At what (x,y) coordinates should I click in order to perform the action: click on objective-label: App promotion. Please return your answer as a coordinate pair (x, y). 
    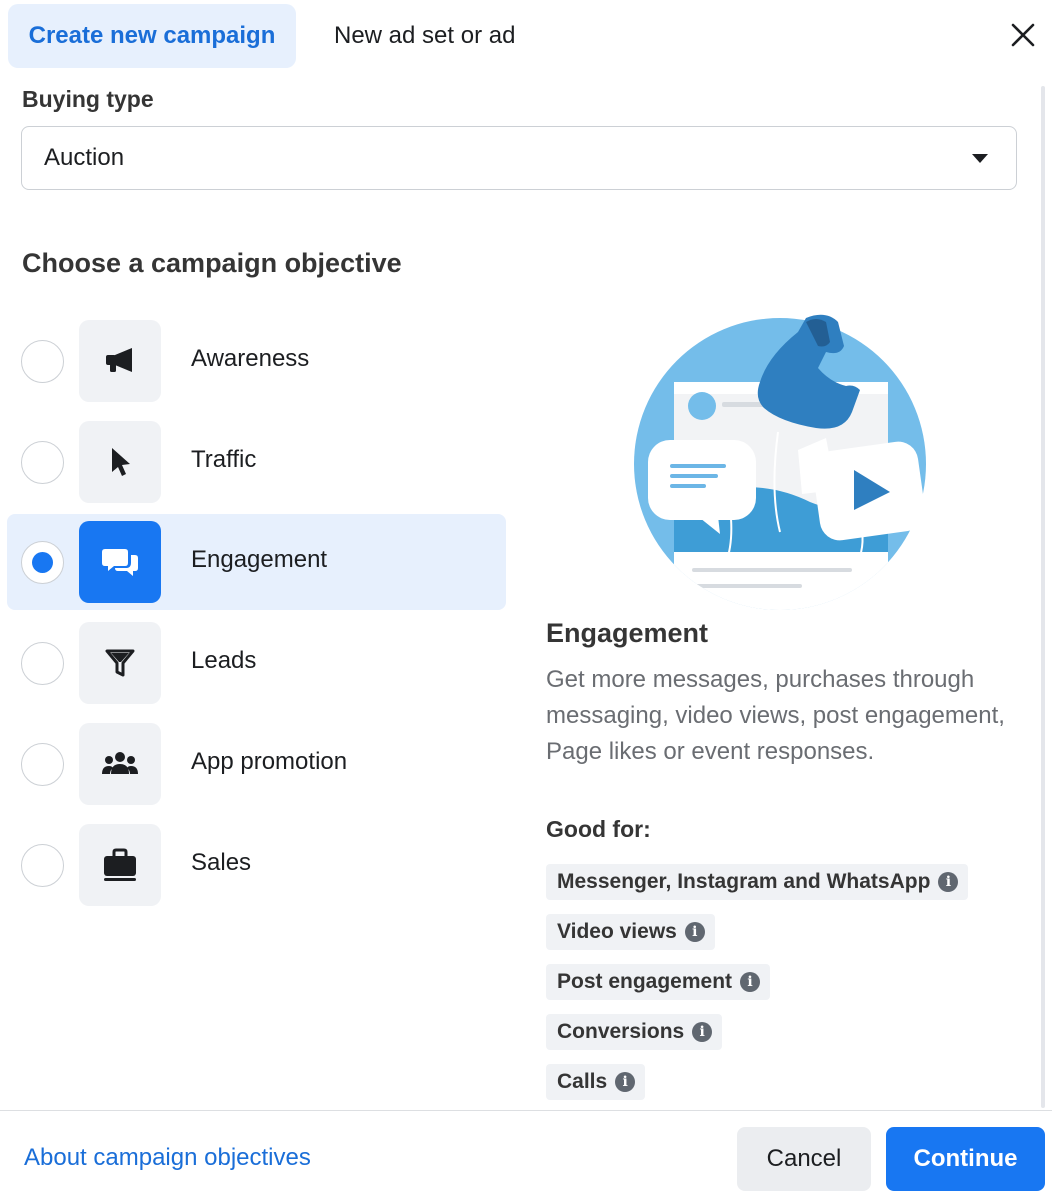
    Looking at the image, I should click on (269, 761).